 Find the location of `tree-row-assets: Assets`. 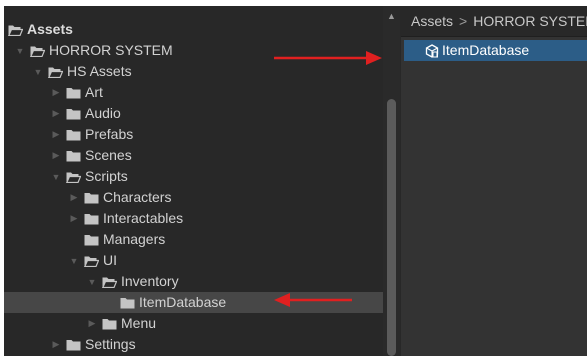

tree-row-assets: Assets is located at coordinates (193, 29).